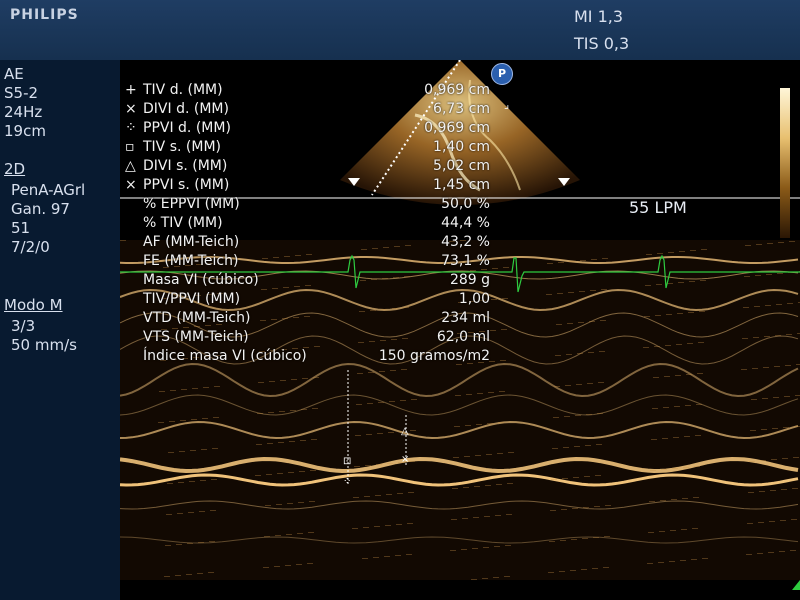 This screenshot has width=800, height=600. Describe the element at coordinates (469, 280) in the screenshot. I see `measurement-value: 289 g` at that location.